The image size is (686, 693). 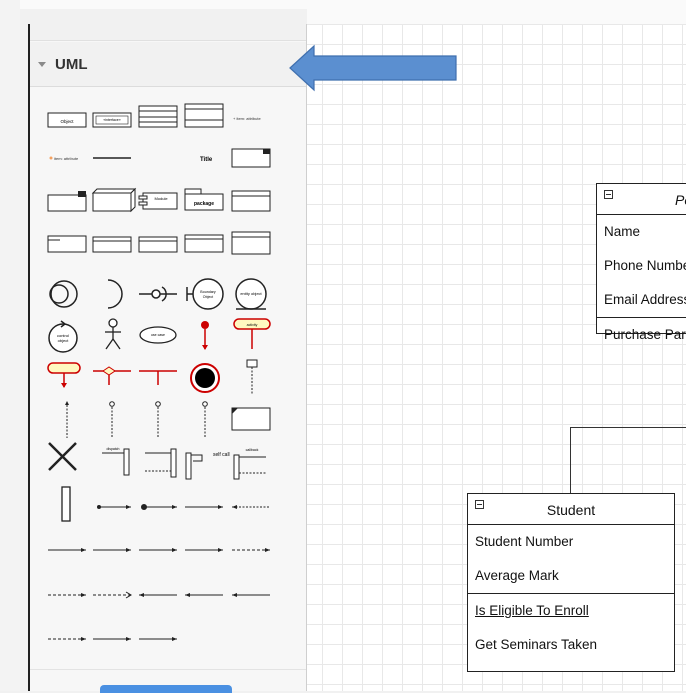 I want to click on sidebar-prev-section, so click(x=168, y=32).